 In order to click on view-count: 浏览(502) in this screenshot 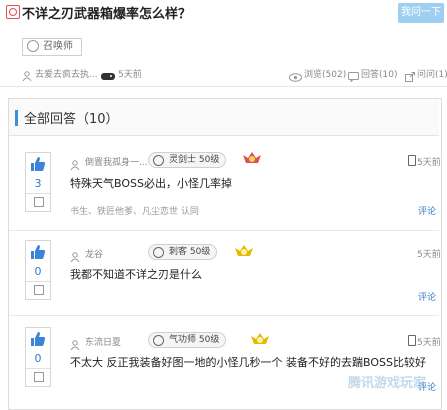, I will do `click(325, 75)`.